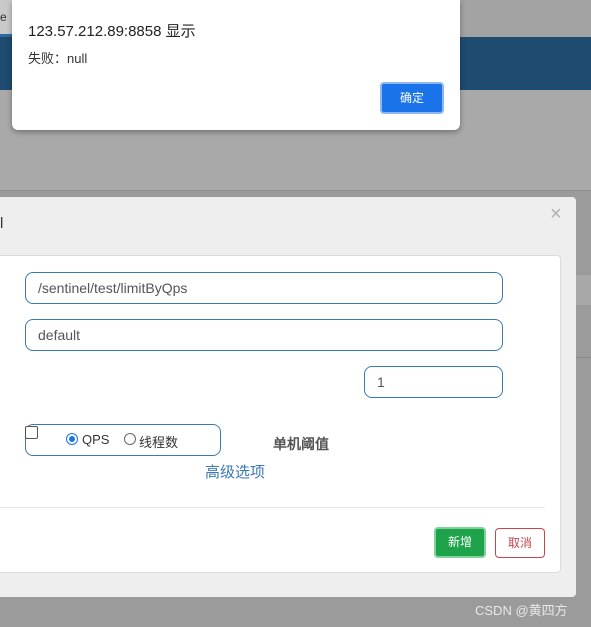 The height and width of the screenshot is (627, 591). Describe the element at coordinates (556, 214) in the screenshot. I see `close-icon: ×` at that location.